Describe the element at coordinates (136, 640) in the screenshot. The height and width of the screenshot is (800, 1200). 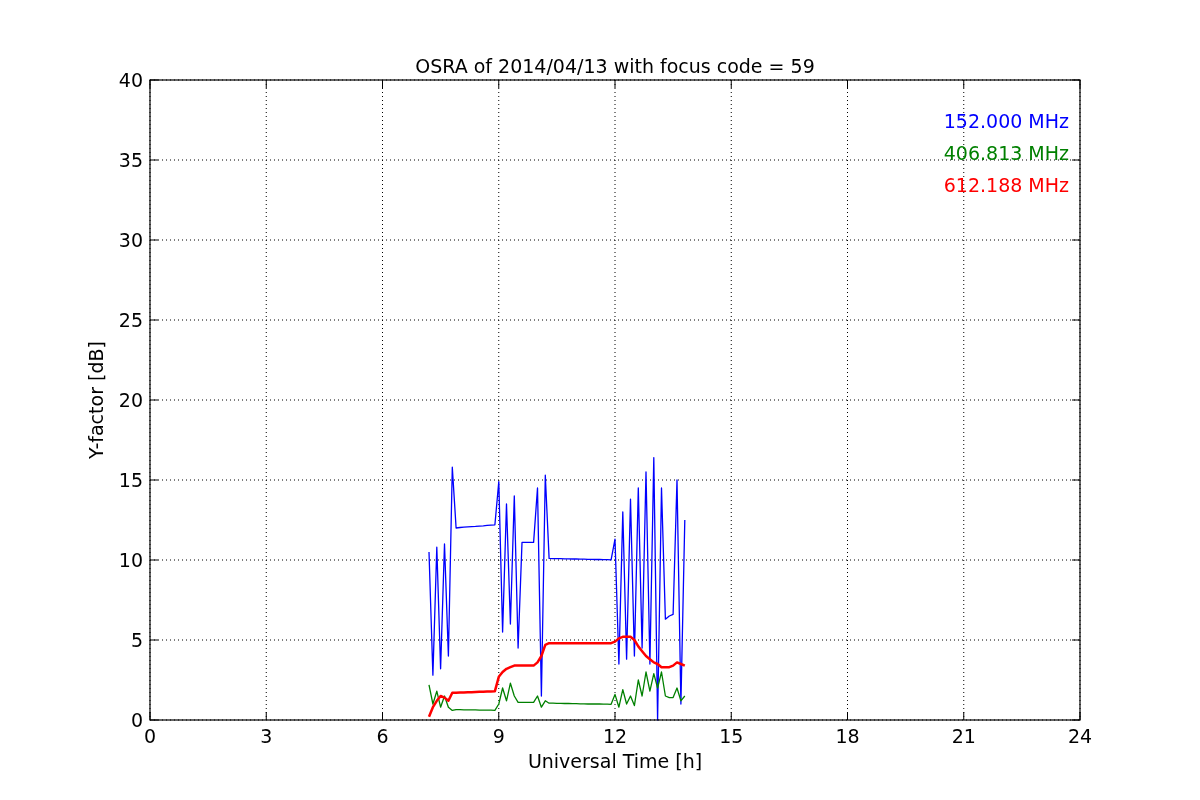
I see `tick-label: 5` at that location.